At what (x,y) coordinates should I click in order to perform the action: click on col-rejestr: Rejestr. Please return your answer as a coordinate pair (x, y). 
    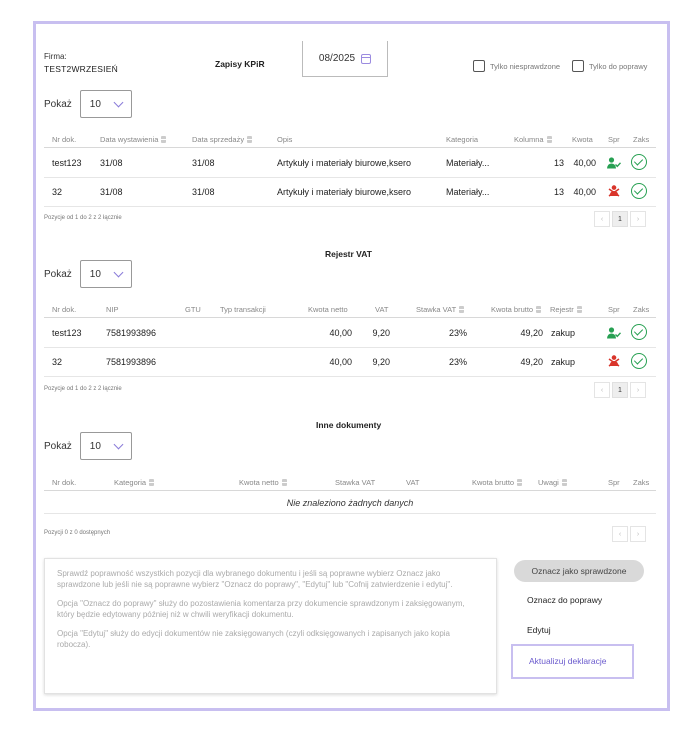
    Looking at the image, I should click on (566, 309).